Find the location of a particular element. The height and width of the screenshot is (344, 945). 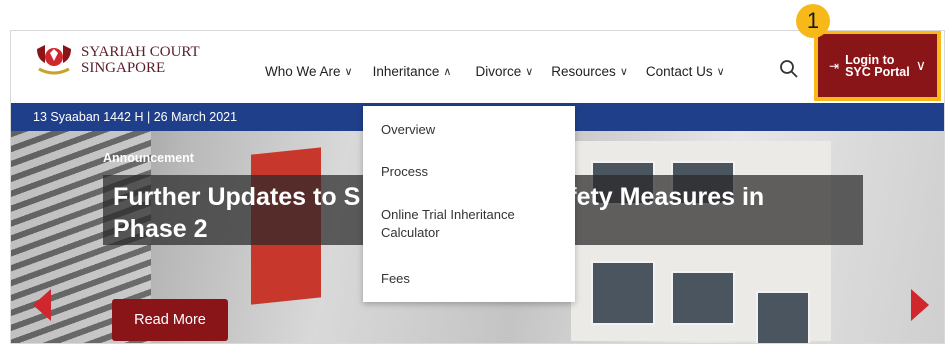

nav-who-we-are: Who We Are ∨ is located at coordinates (310, 71).